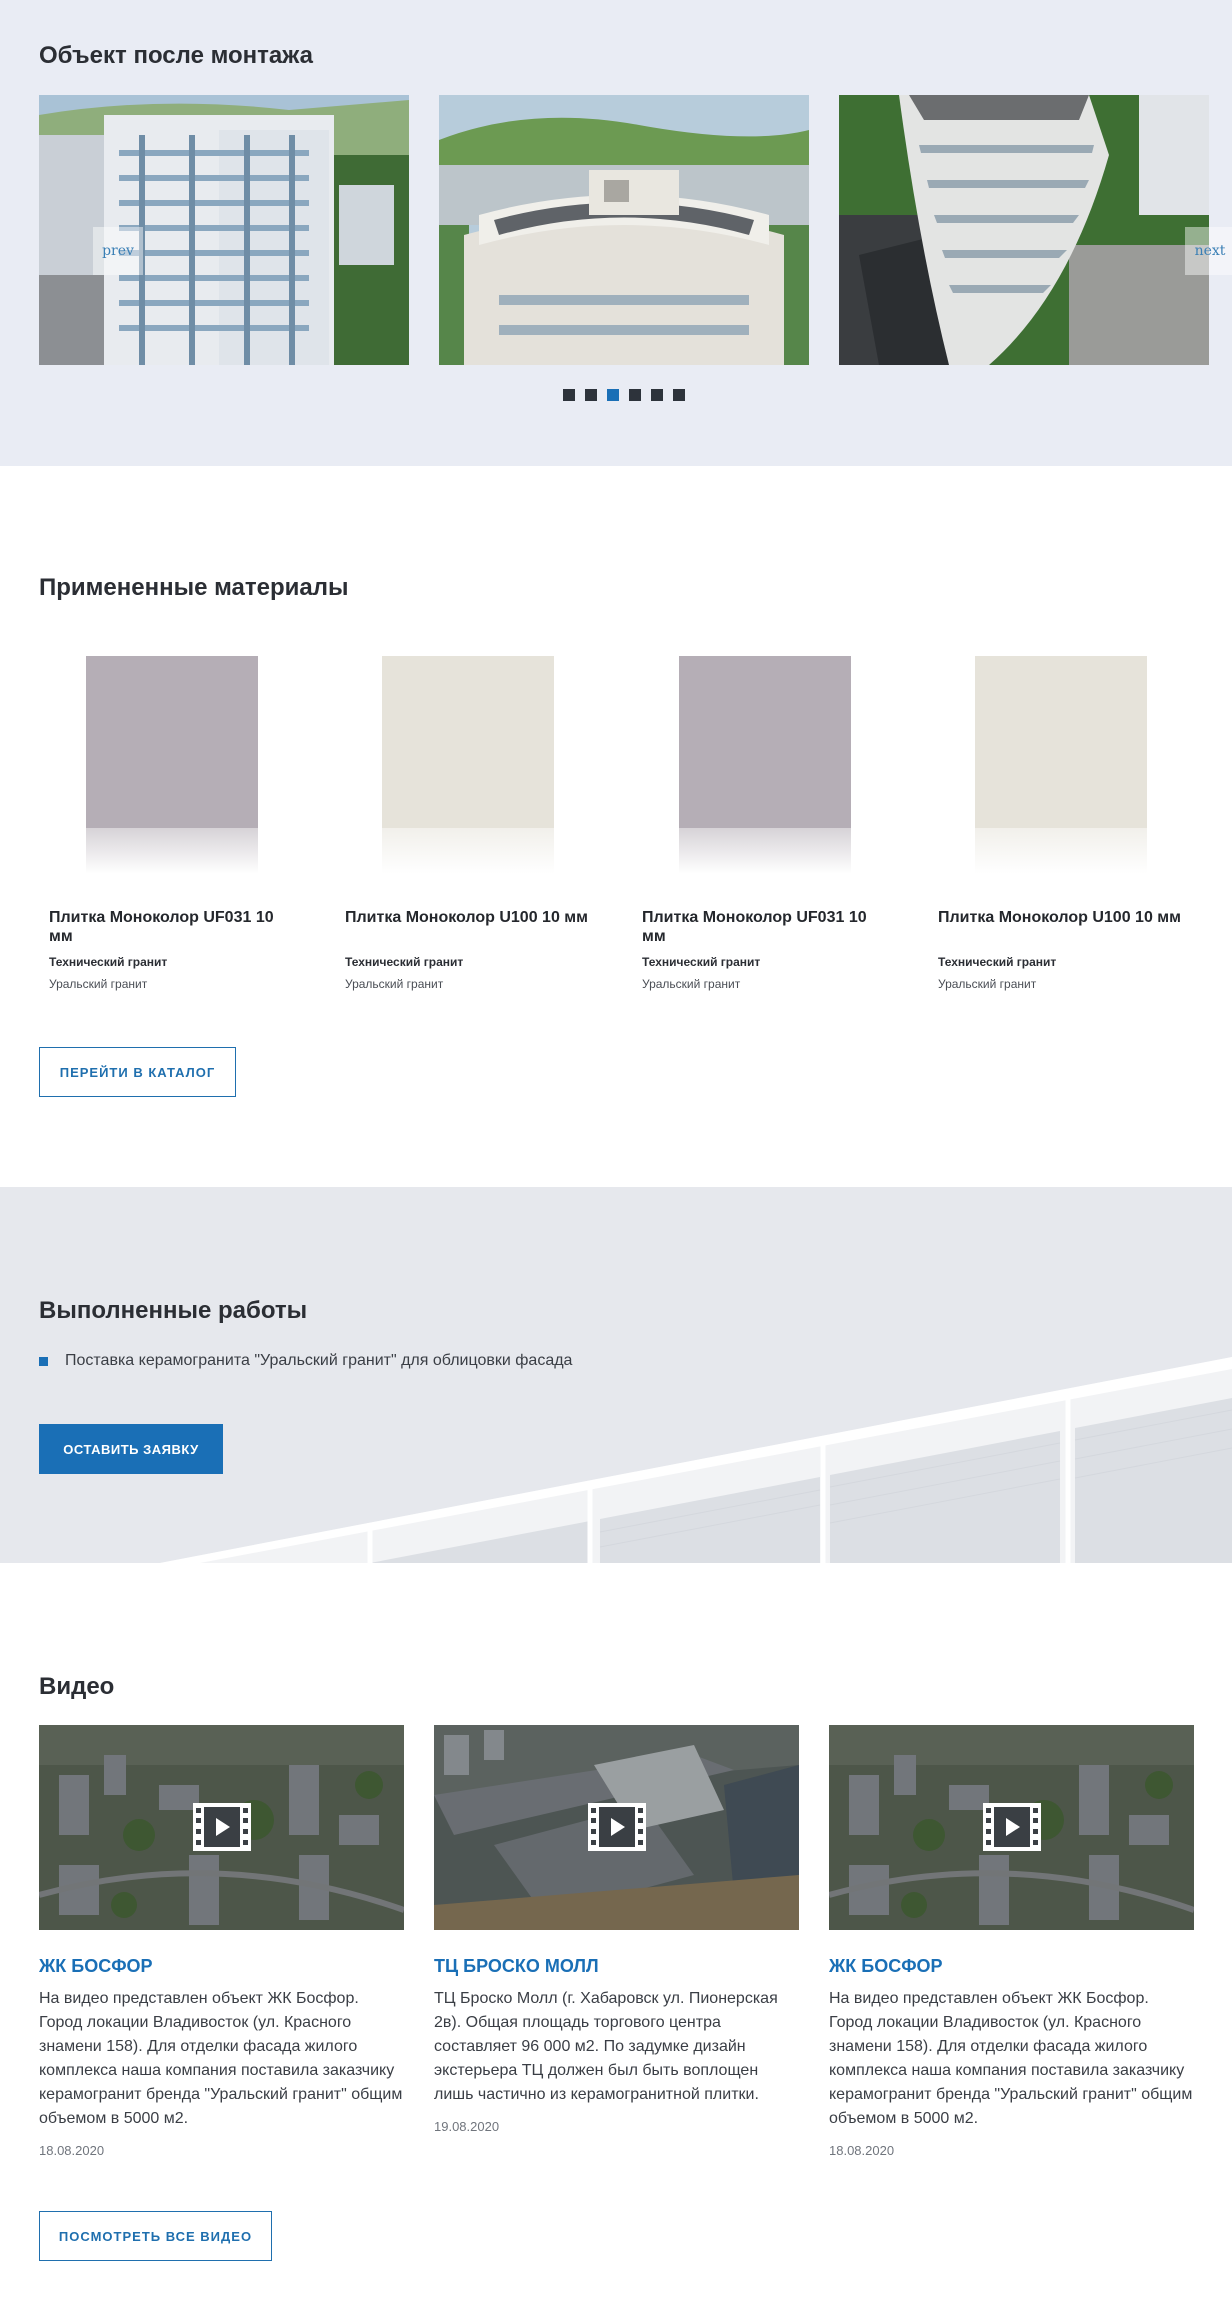 The image size is (1232, 2300). What do you see at coordinates (173, 1310) in the screenshot?
I see `works-section-title: Выполненные работы` at bounding box center [173, 1310].